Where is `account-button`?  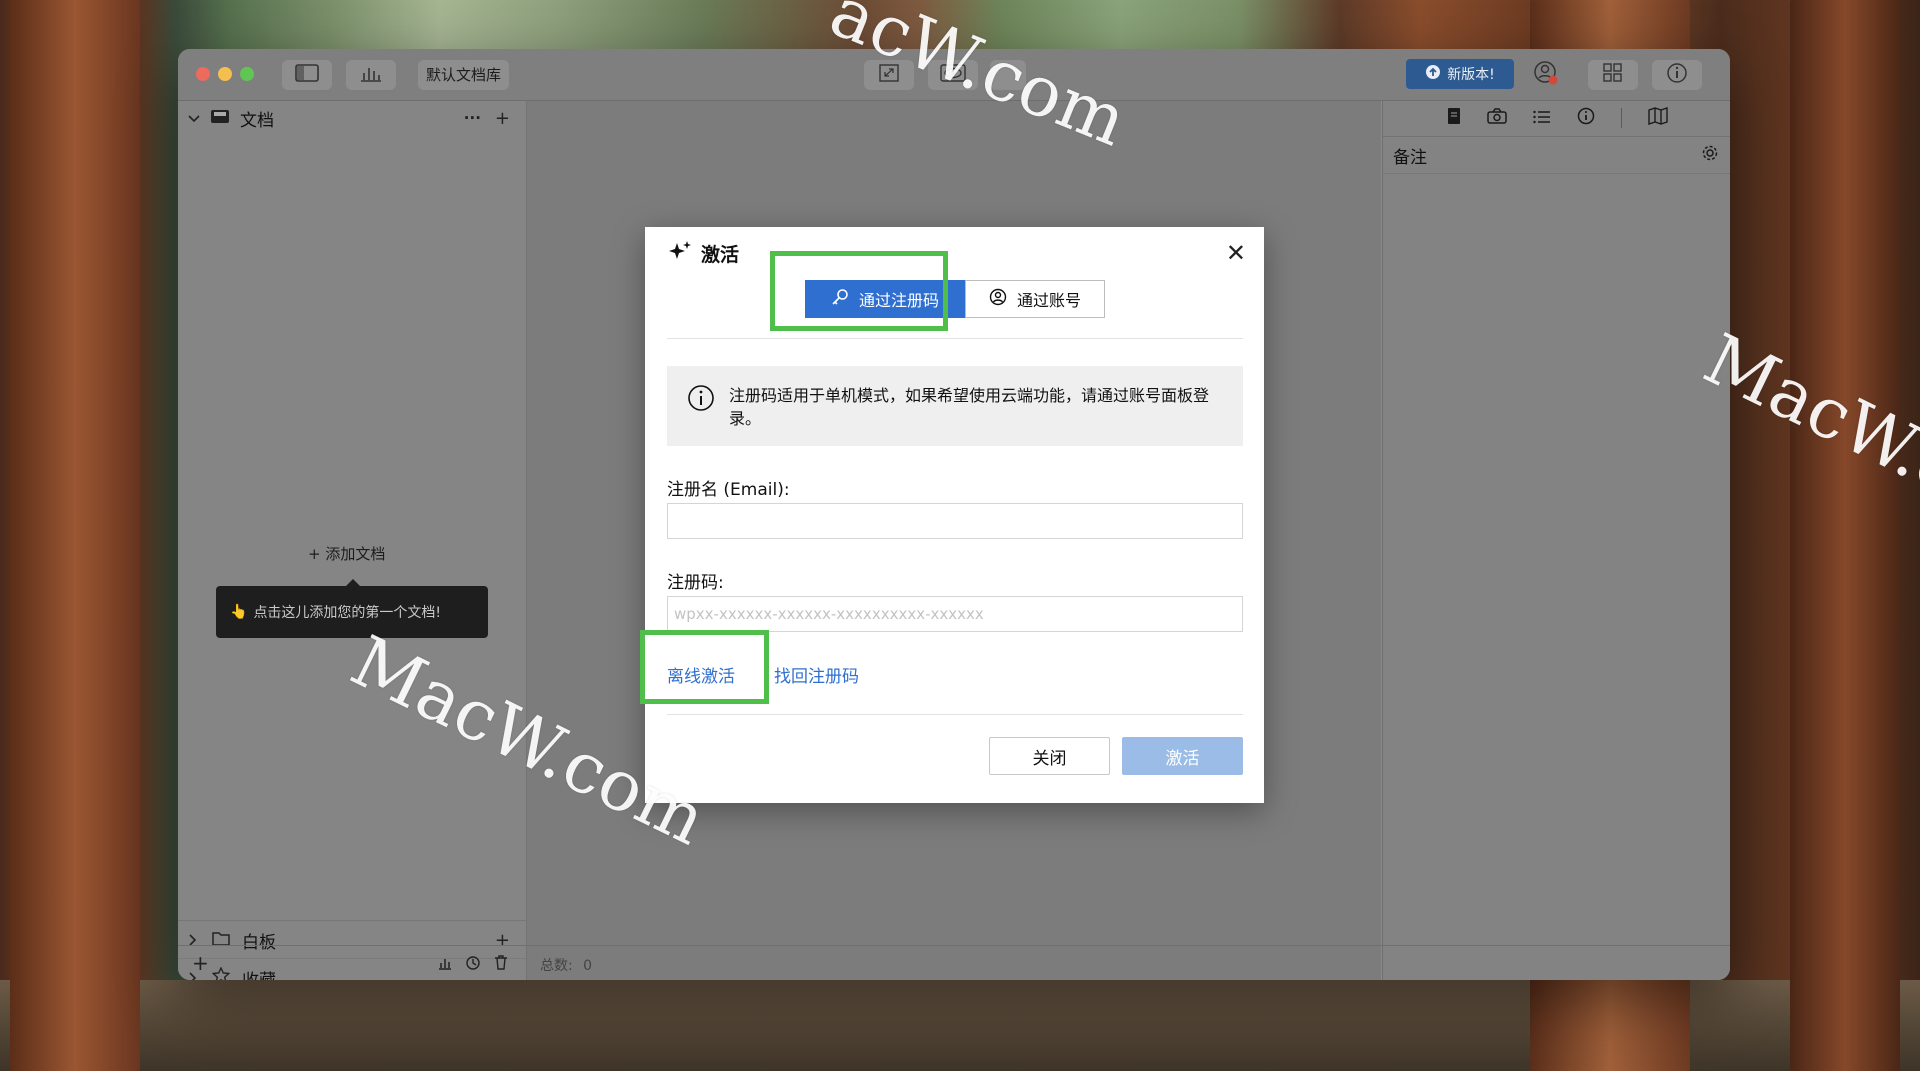 account-button is located at coordinates (1546, 75).